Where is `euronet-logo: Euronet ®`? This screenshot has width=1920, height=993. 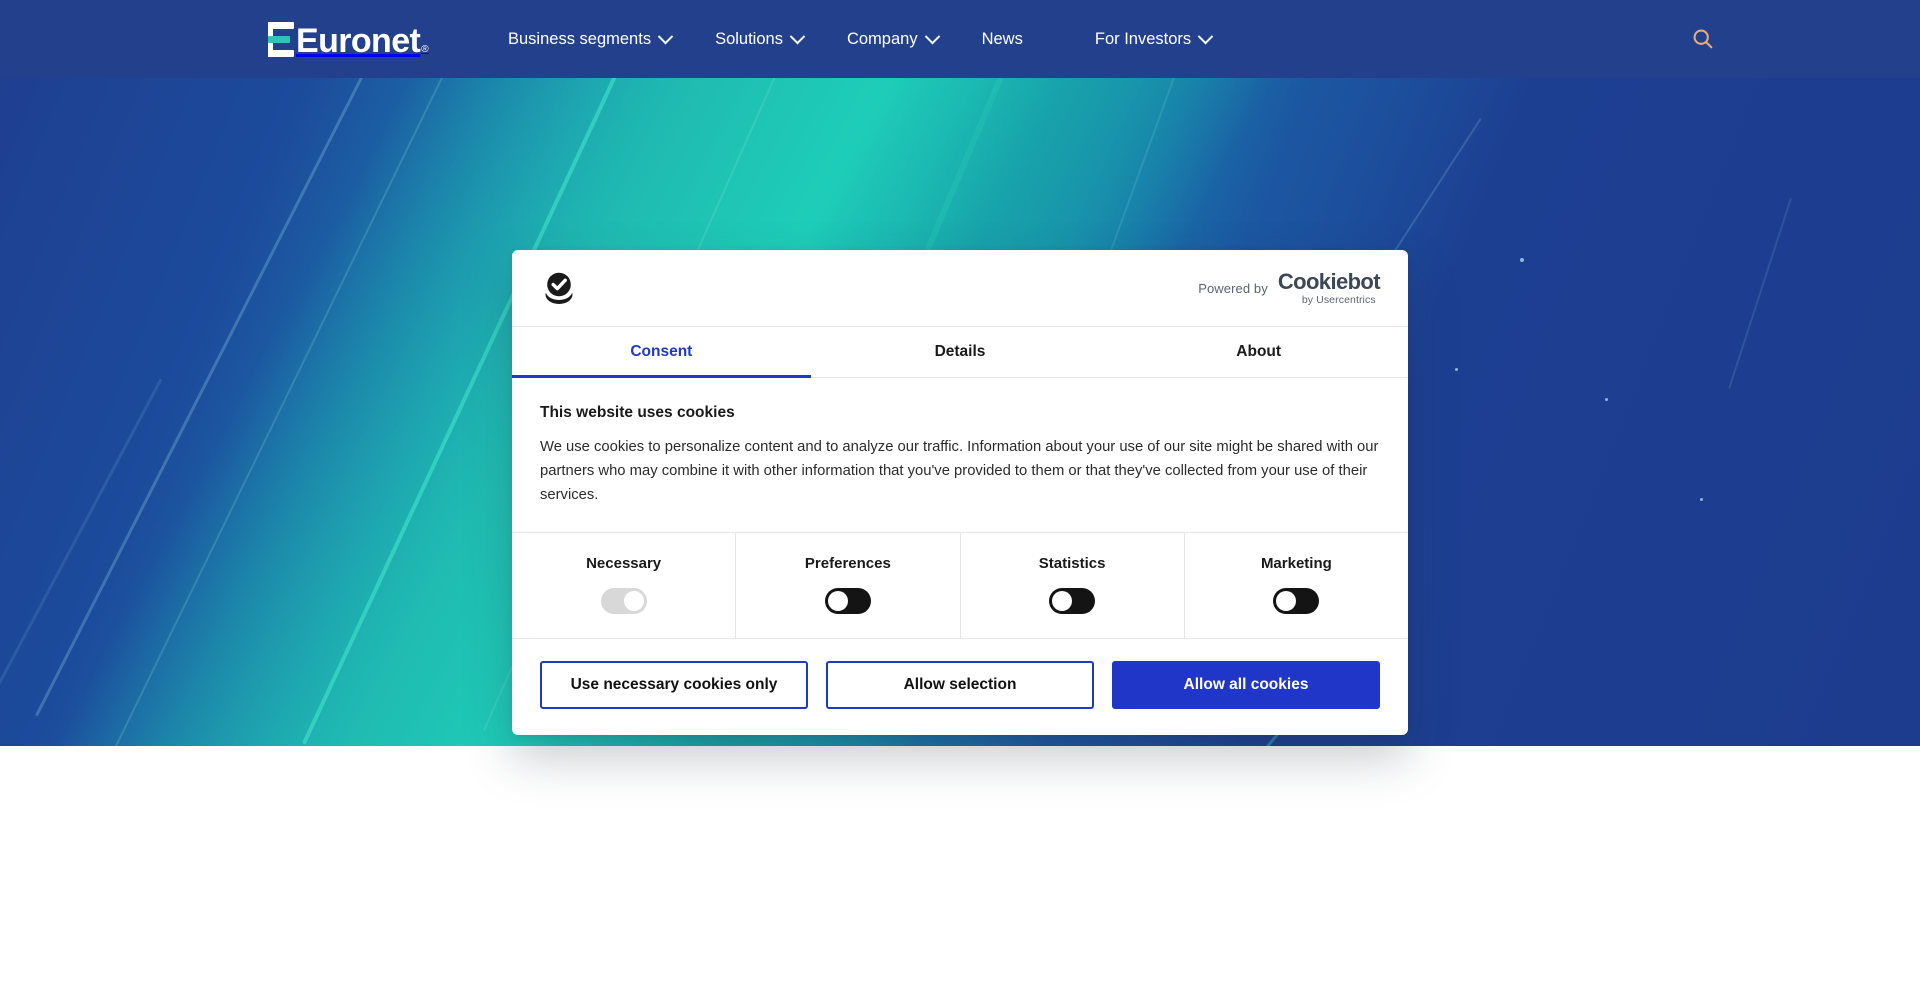 euronet-logo: Euronet ® is located at coordinates (348, 38).